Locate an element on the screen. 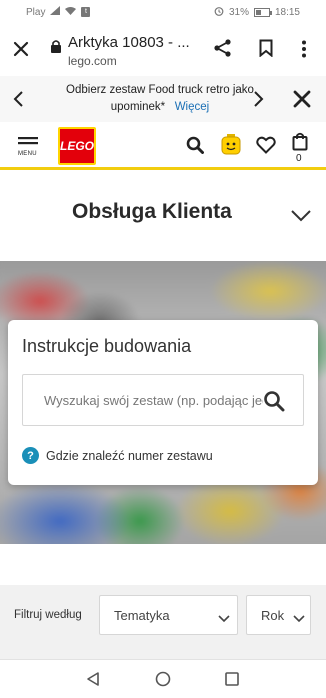 Image resolution: width=326 pixels, height=698 pixels. wishlist-heart-icon is located at coordinates (266, 147).